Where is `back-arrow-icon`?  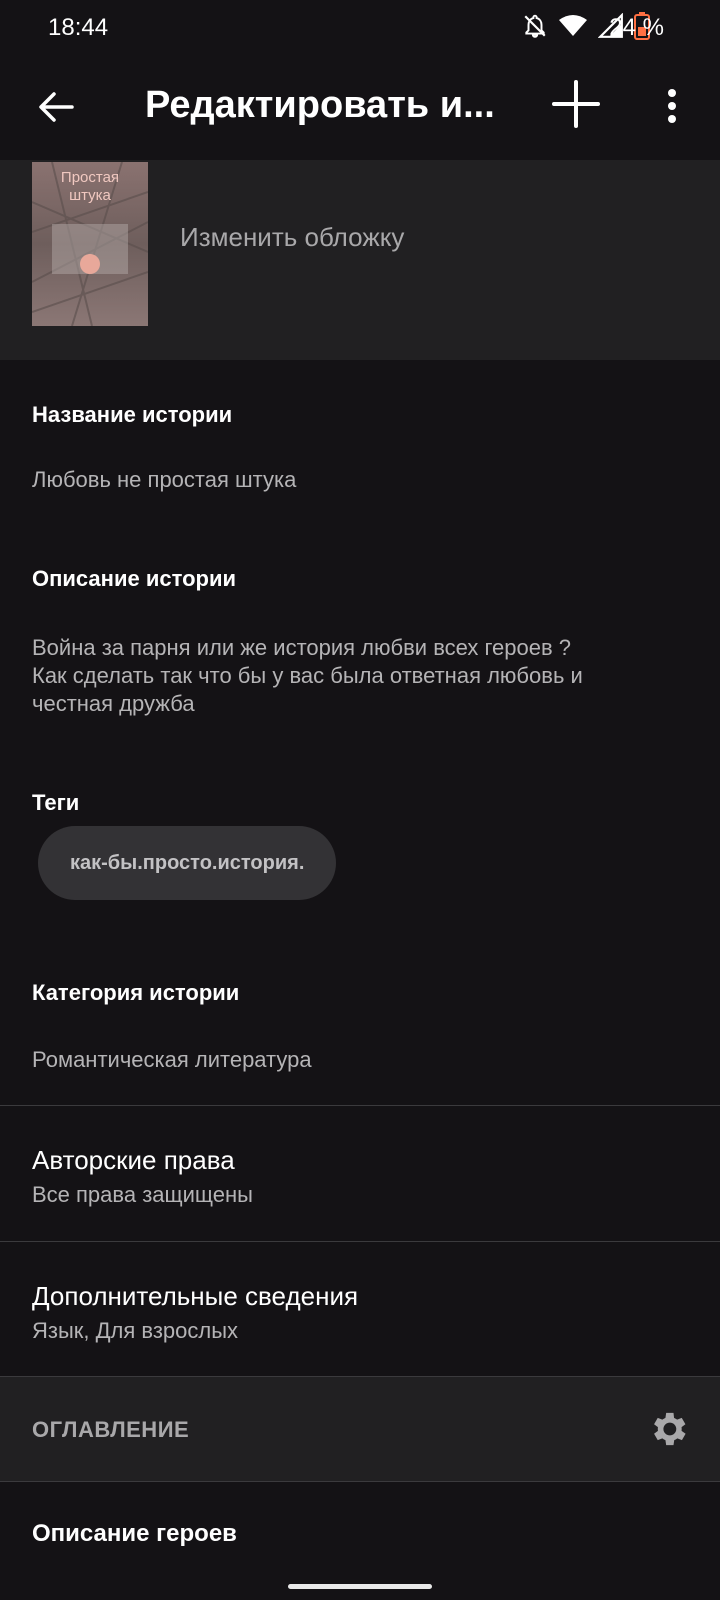 back-arrow-icon is located at coordinates (56, 109).